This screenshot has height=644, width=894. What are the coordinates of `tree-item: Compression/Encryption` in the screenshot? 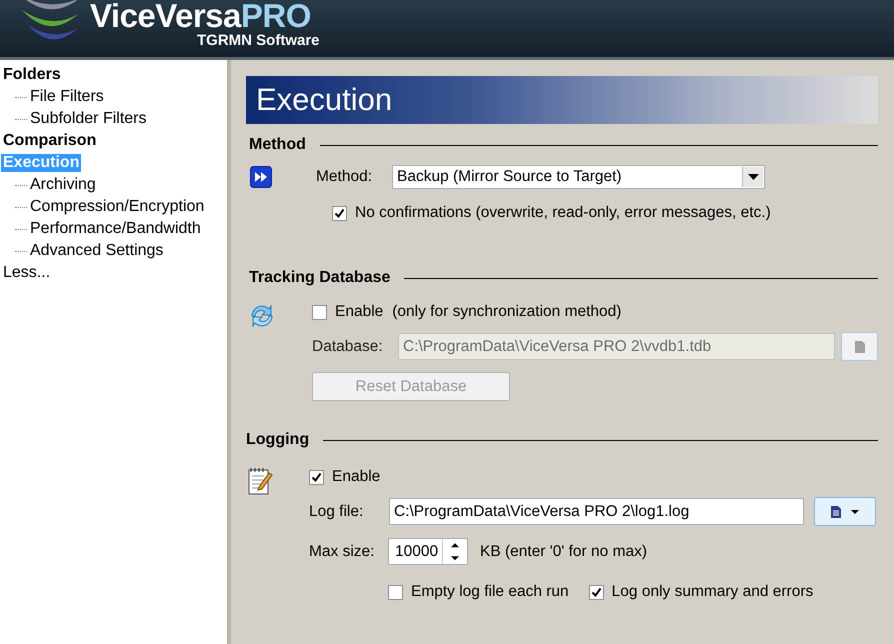 It's located at (117, 207).